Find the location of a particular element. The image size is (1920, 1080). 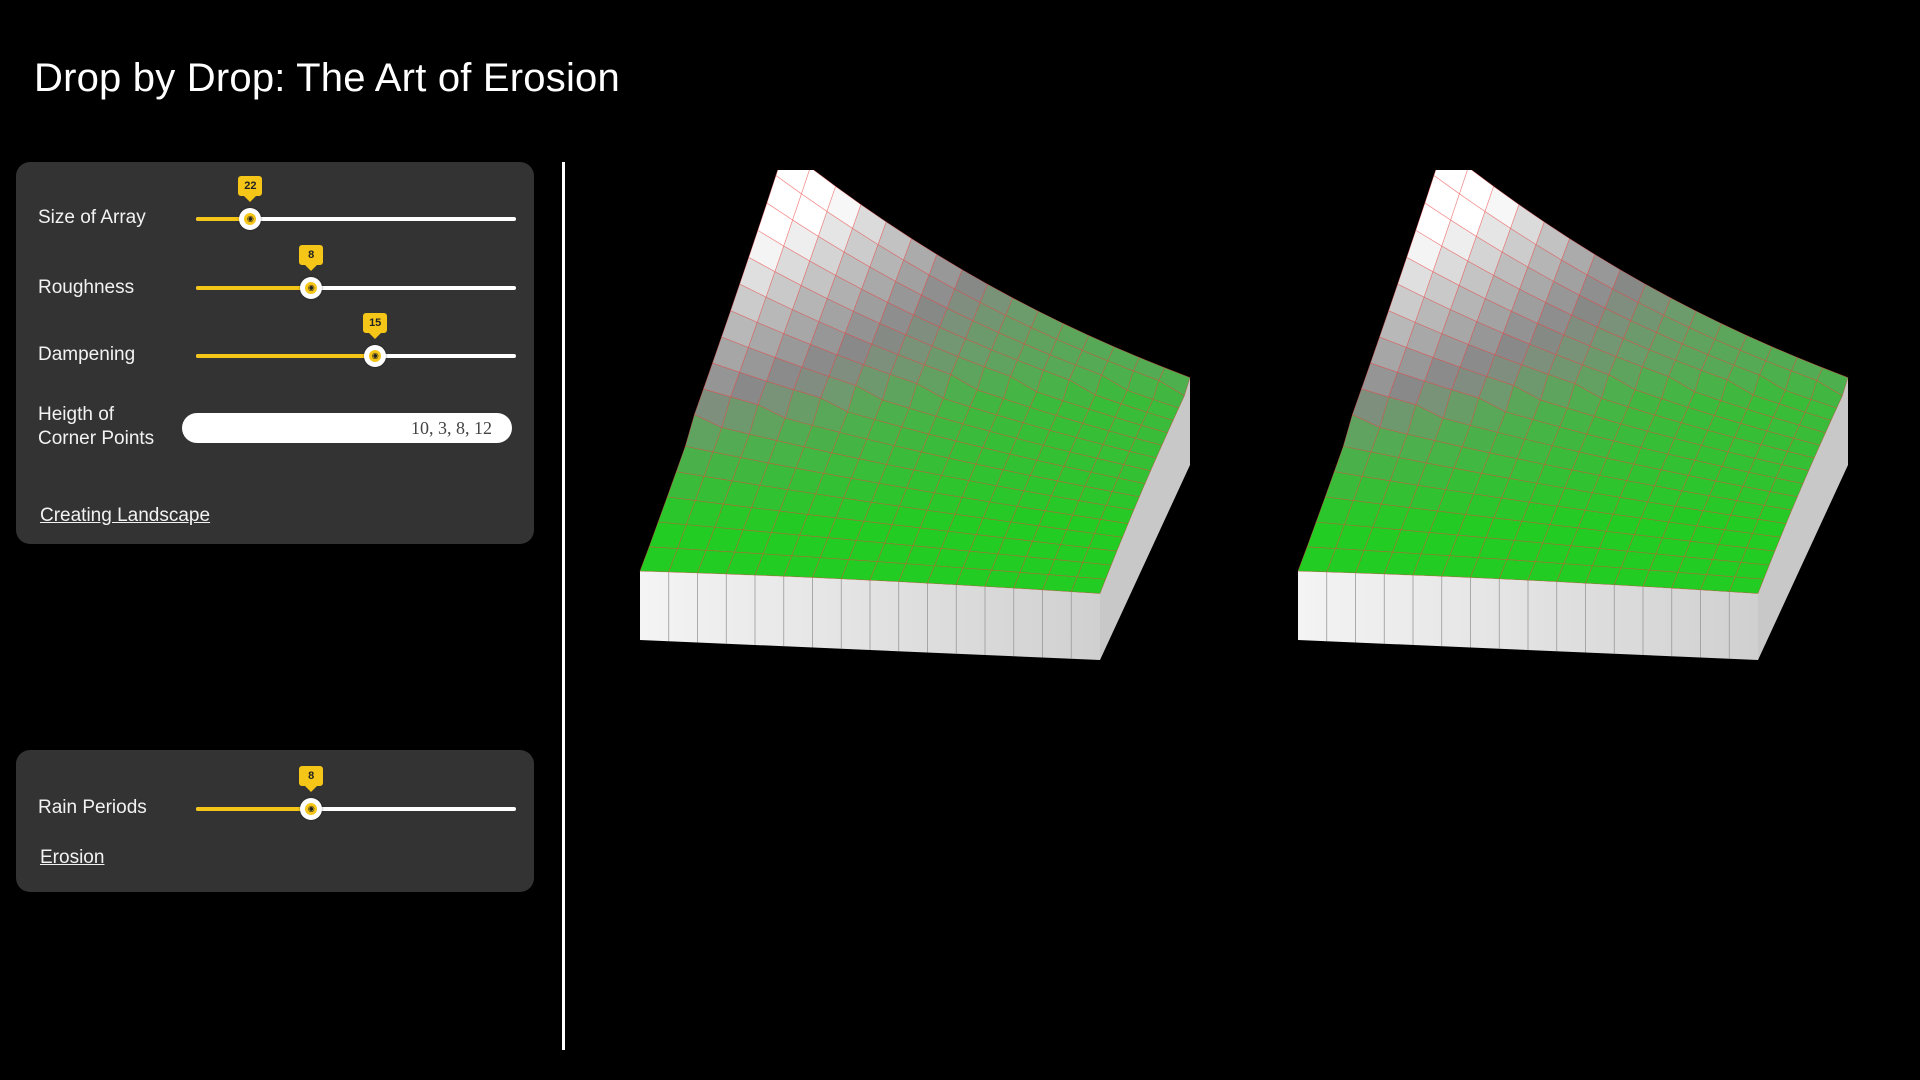

erosion-link: Erosion is located at coordinates (72, 858).